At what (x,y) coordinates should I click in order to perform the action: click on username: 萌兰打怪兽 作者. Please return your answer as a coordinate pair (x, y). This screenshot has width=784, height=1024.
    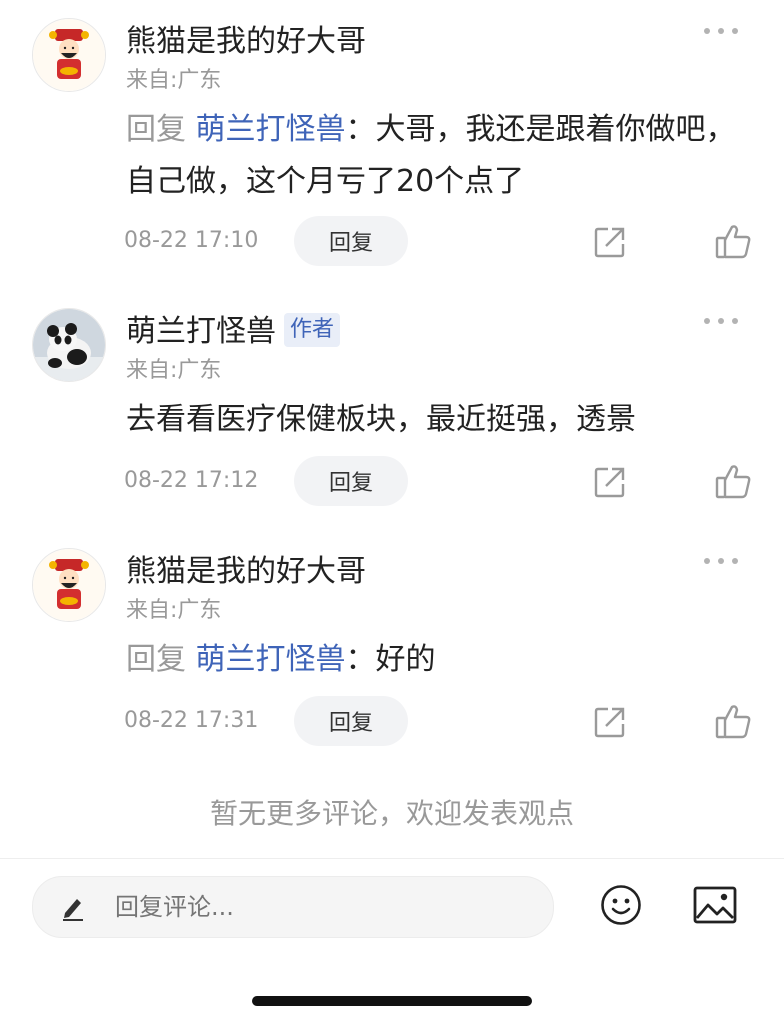
    Looking at the image, I should click on (233, 328).